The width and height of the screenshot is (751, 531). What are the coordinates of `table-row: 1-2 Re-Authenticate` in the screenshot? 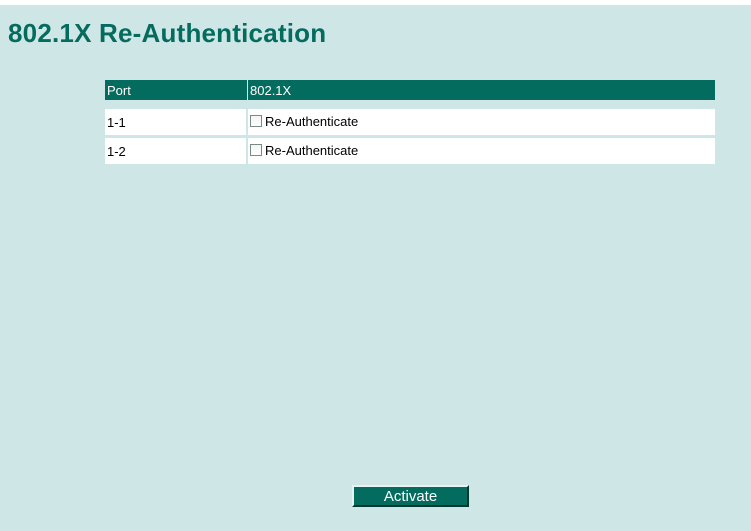 It's located at (410, 152).